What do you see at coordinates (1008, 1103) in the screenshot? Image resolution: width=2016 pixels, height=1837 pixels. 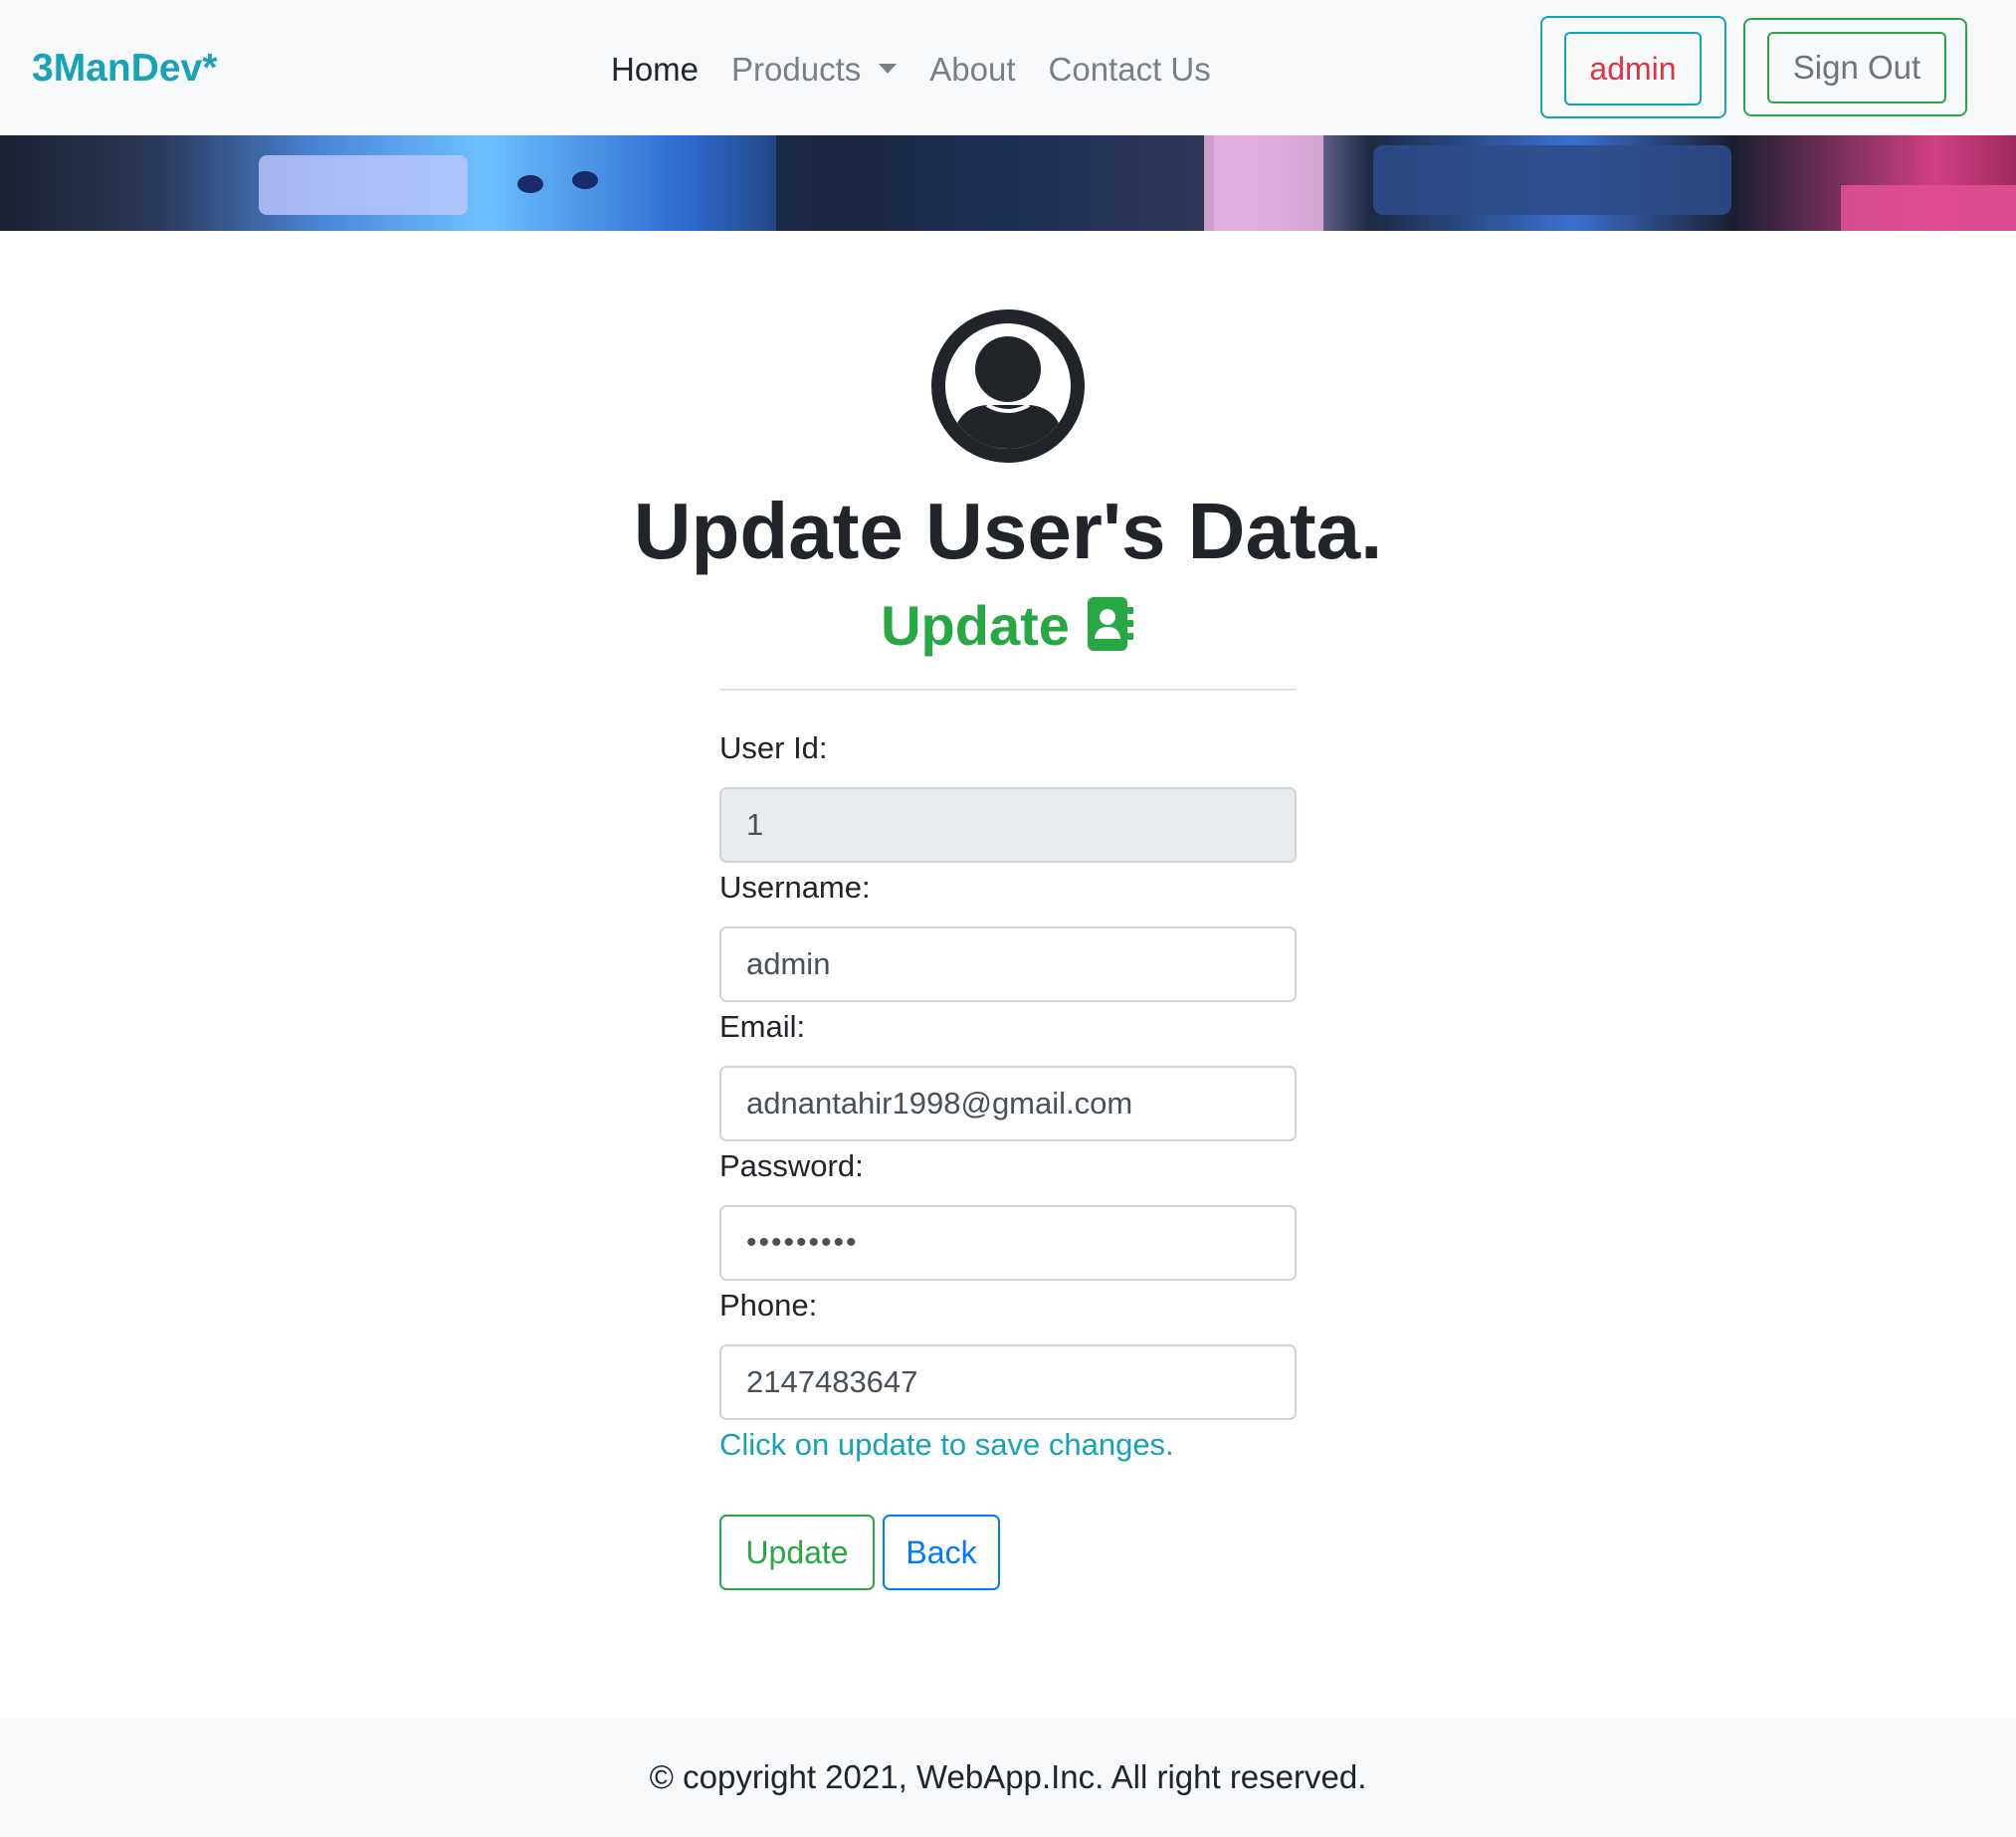 I see `email-field: adnantahir1998@gmail.com` at bounding box center [1008, 1103].